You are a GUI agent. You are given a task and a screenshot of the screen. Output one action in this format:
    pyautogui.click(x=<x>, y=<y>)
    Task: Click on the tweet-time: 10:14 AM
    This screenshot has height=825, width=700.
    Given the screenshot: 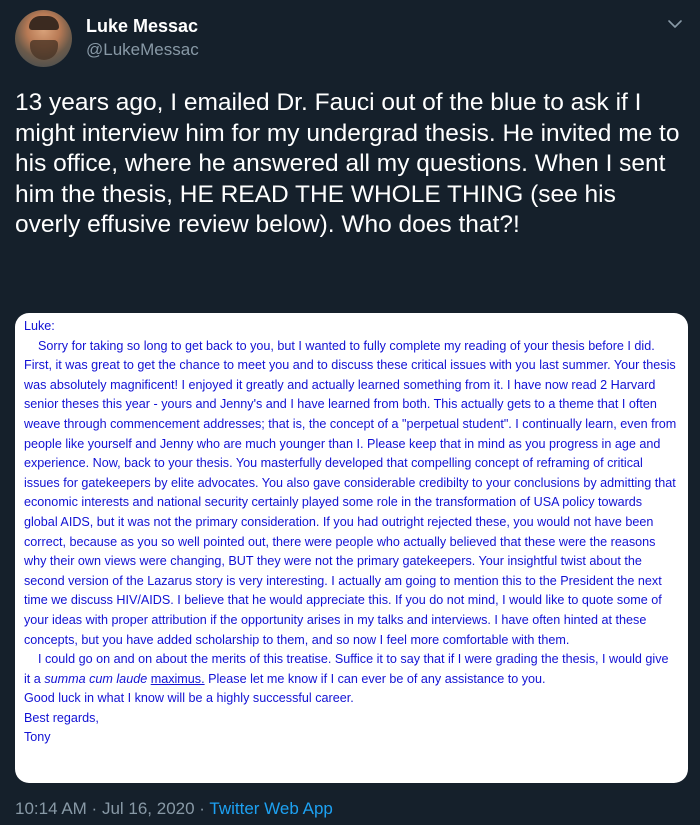 What is the action you would take?
    pyautogui.click(x=51, y=808)
    